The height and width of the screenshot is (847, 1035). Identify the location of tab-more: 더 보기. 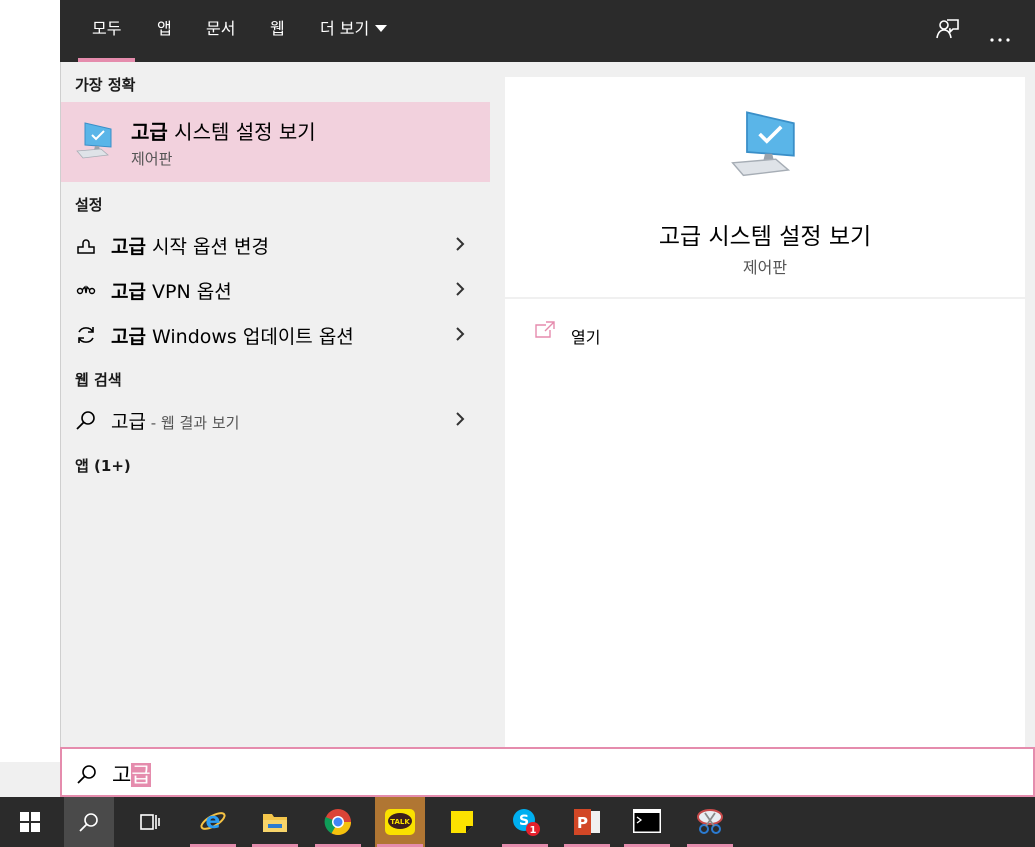
(354, 31).